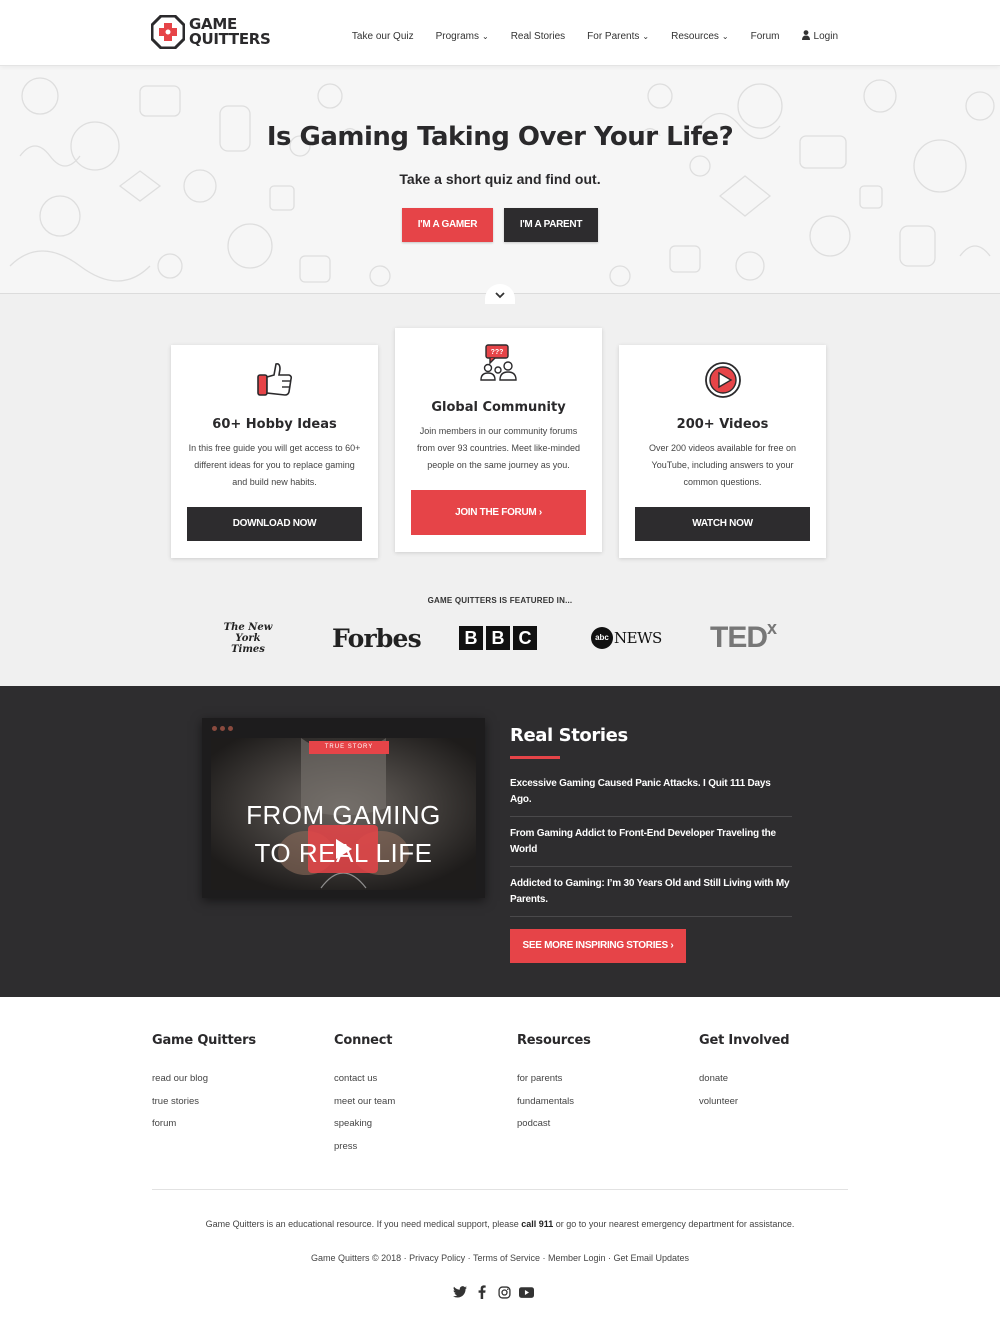  I want to click on user-icon, so click(805, 36).